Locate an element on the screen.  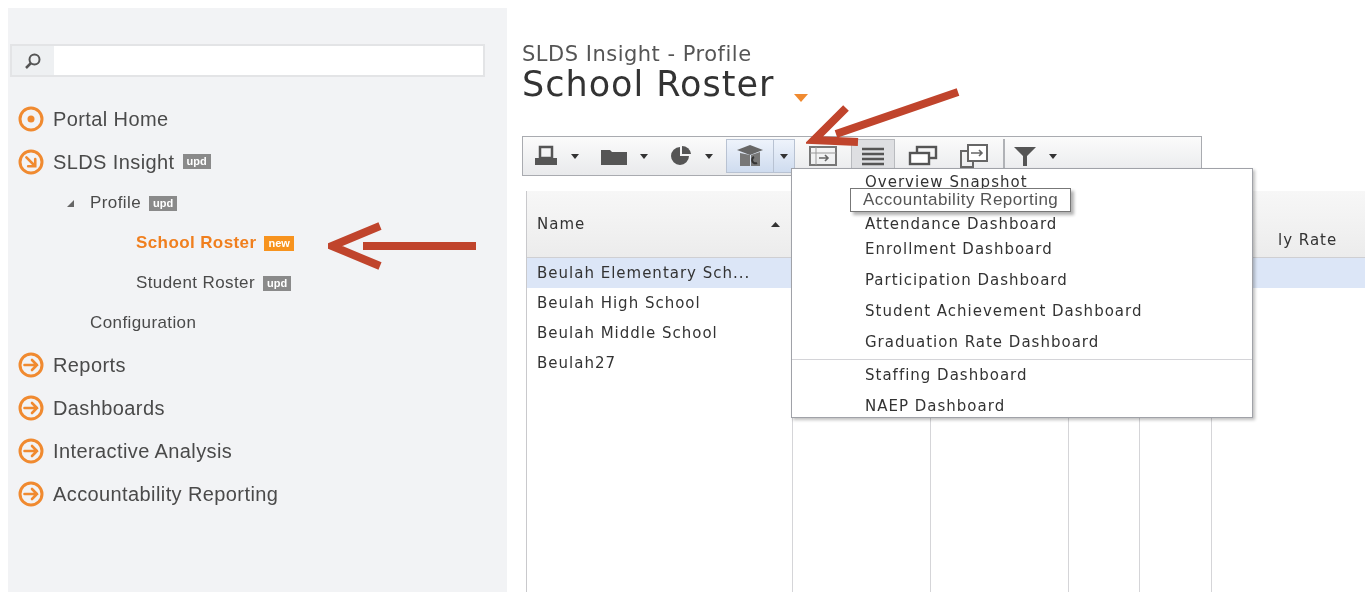
search-icon is located at coordinates (33, 60).